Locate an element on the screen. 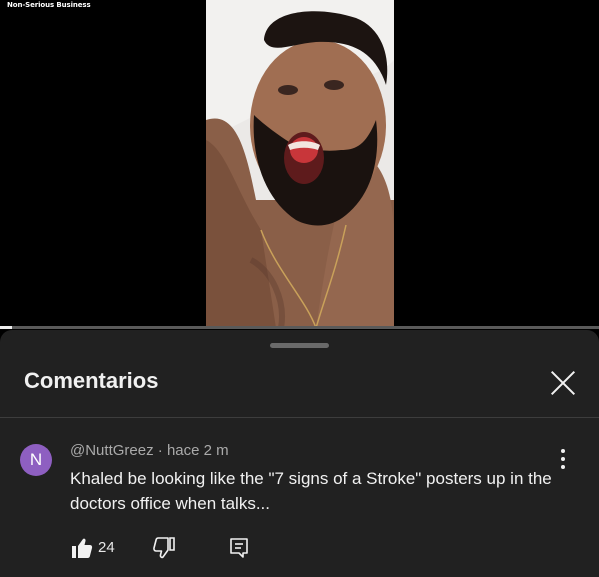 The image size is (599, 577). close-icon is located at coordinates (563, 383).